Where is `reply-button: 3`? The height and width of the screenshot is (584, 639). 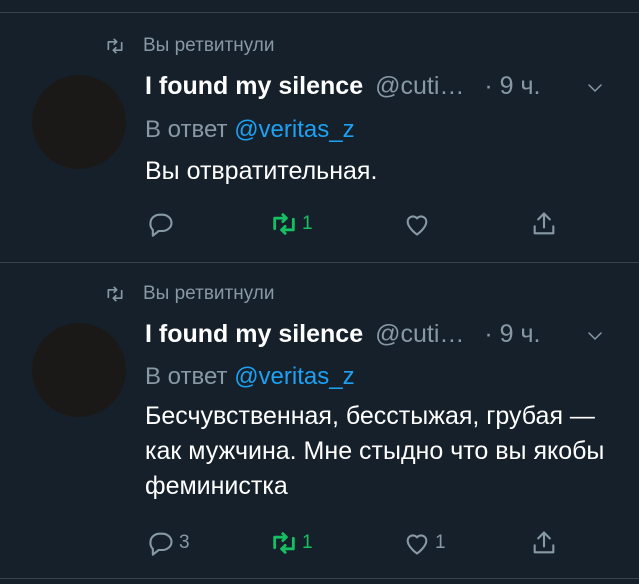
reply-button: 3 is located at coordinates (168, 543).